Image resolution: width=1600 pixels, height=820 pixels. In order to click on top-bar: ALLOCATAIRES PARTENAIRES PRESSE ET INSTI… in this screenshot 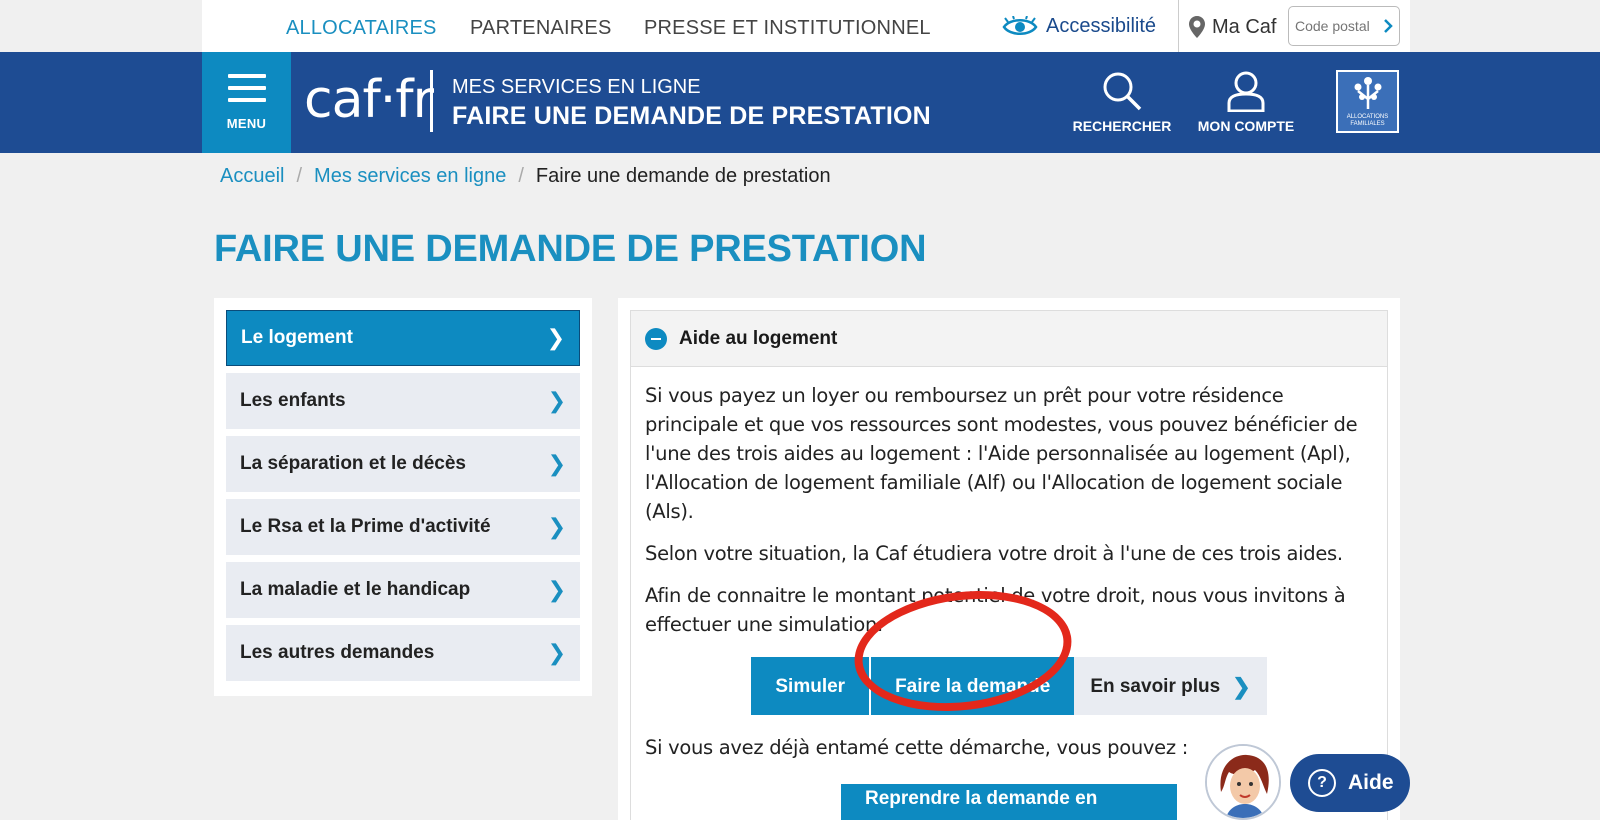, I will do `click(806, 26)`.